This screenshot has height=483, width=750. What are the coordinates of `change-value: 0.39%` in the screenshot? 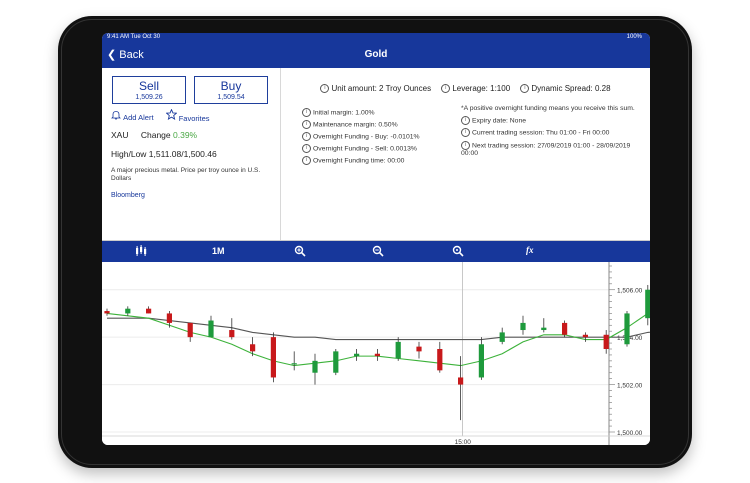 It's located at (185, 135).